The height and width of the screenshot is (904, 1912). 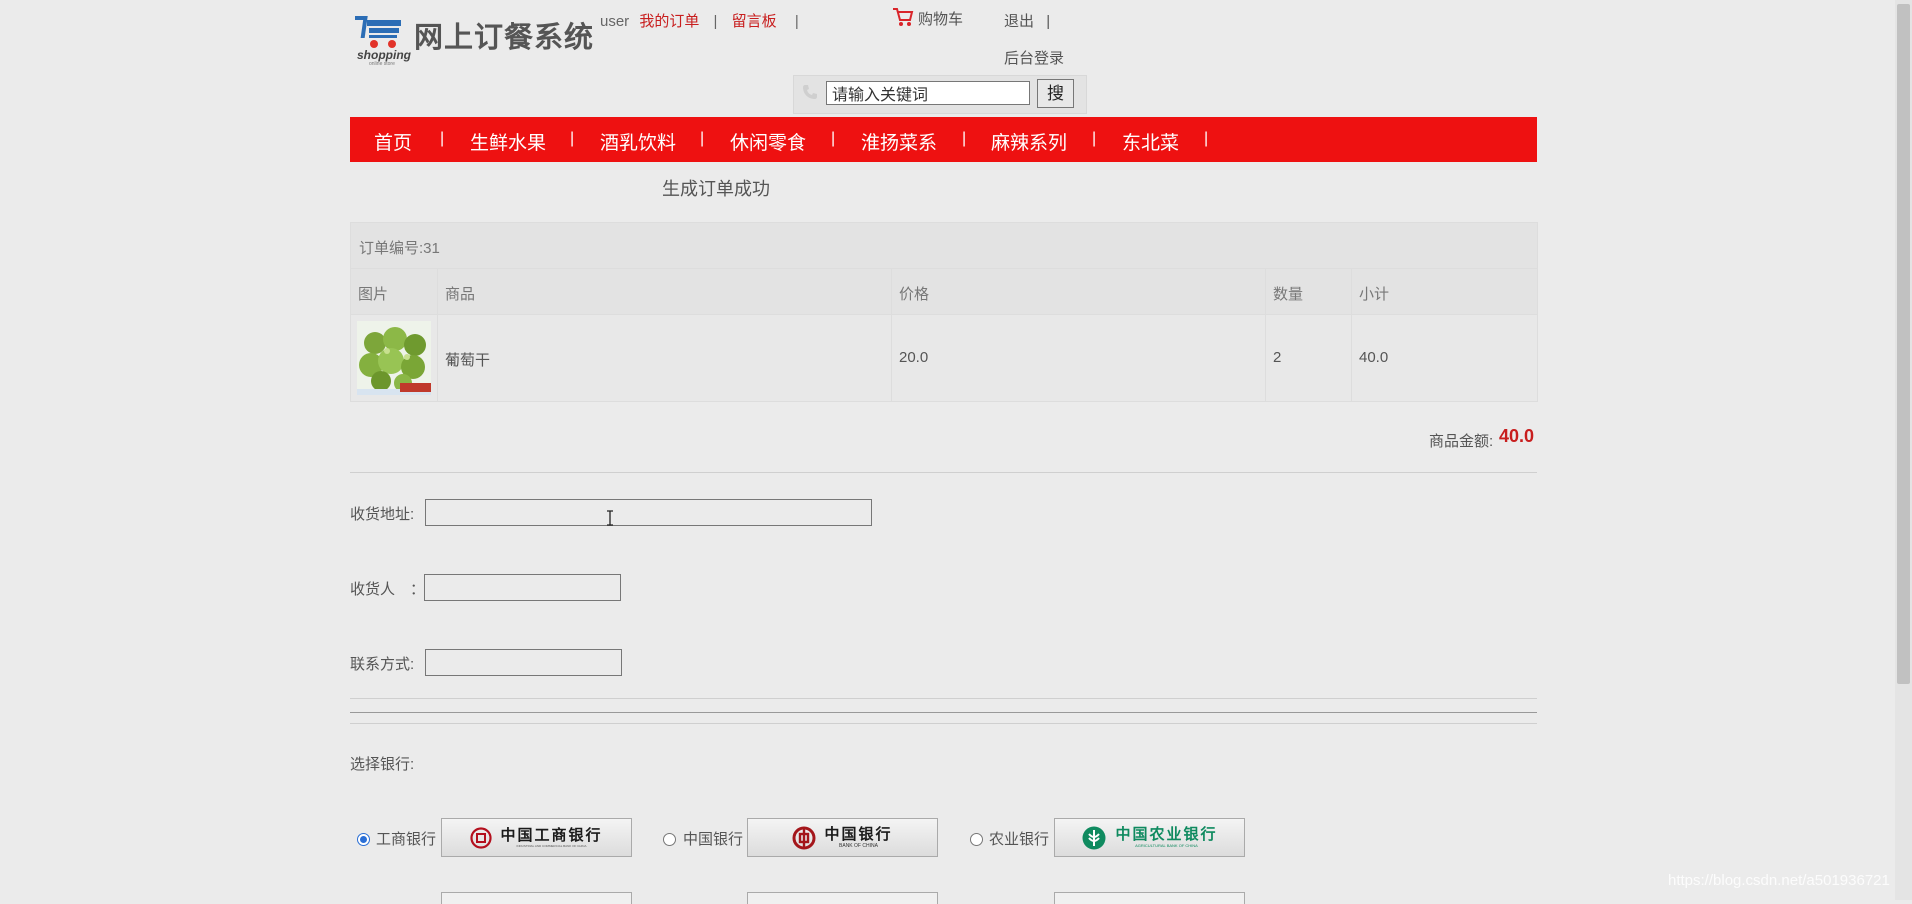 I want to click on logo-tagline: online store, so click(x=382, y=64).